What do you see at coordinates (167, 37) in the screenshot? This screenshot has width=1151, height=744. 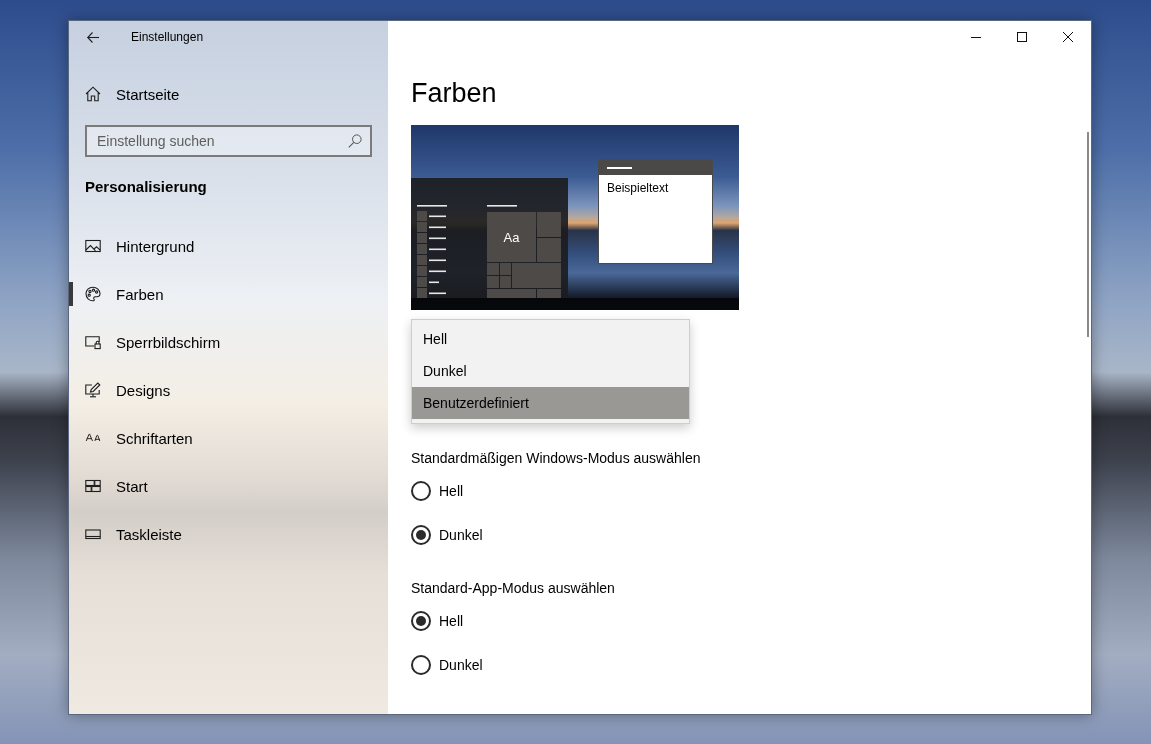 I see `window-title: Einstellungen` at bounding box center [167, 37].